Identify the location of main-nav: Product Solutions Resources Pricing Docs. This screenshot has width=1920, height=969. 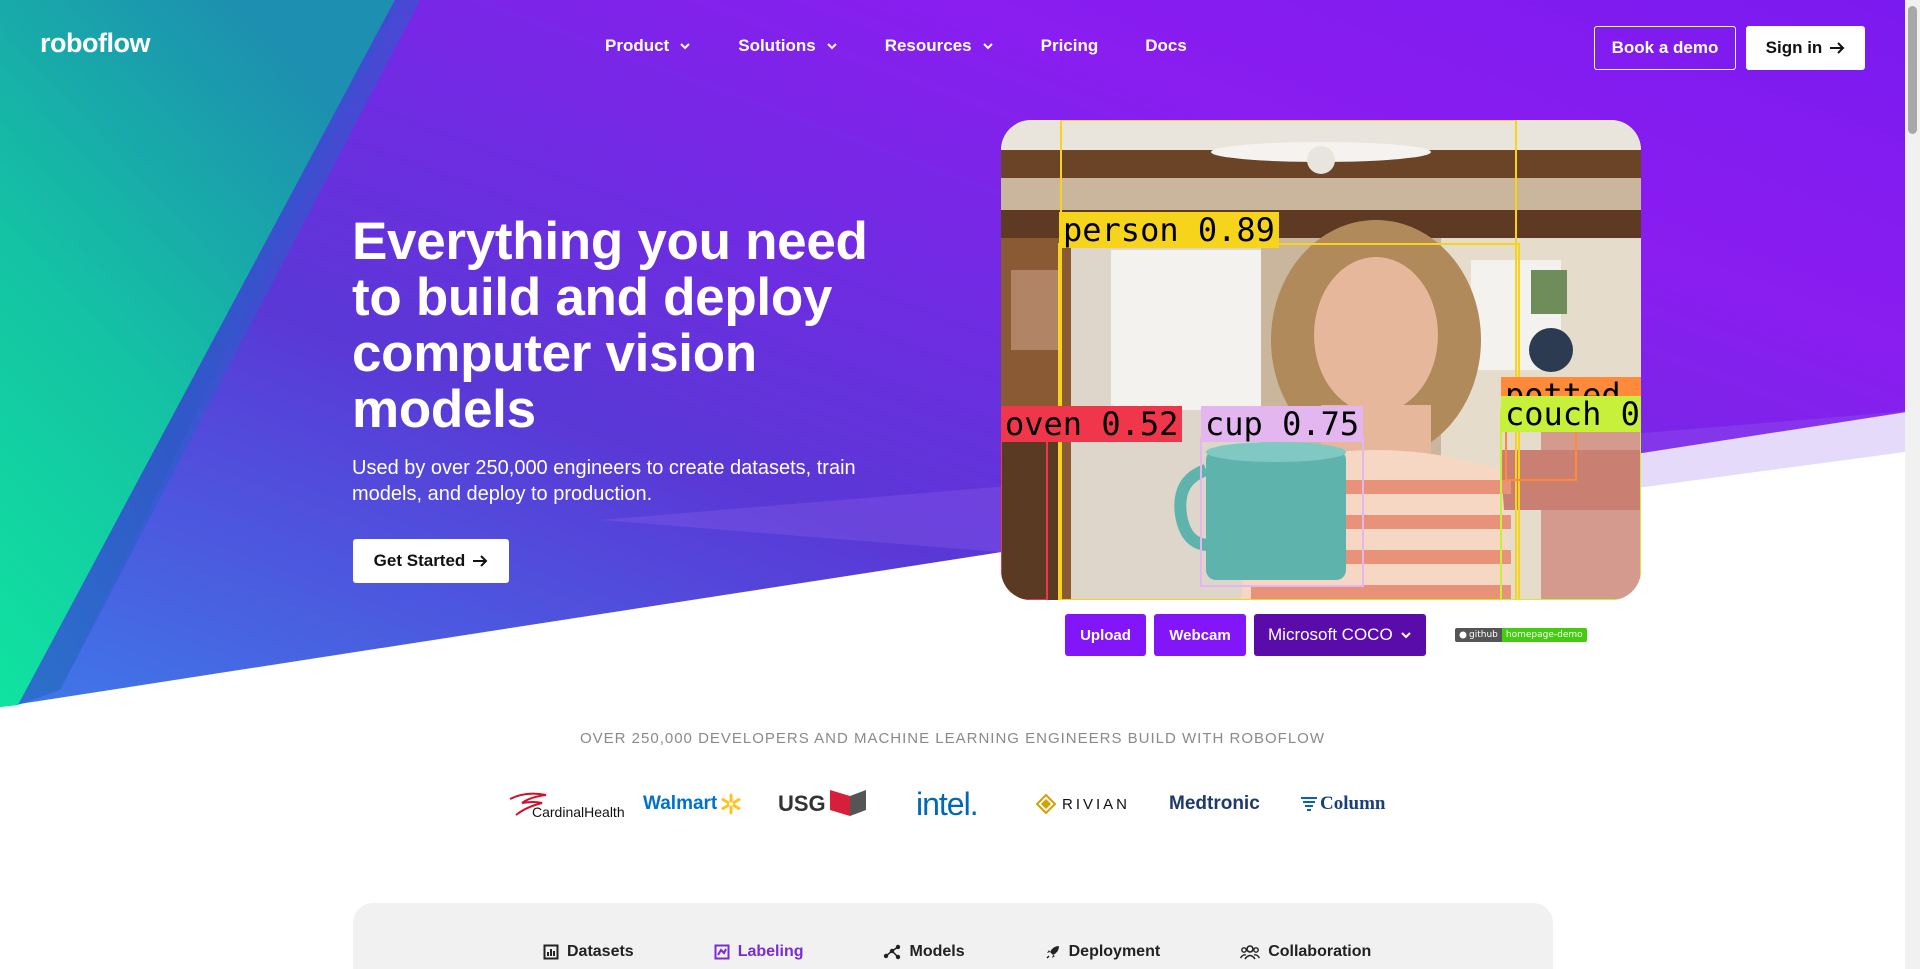
(919, 46).